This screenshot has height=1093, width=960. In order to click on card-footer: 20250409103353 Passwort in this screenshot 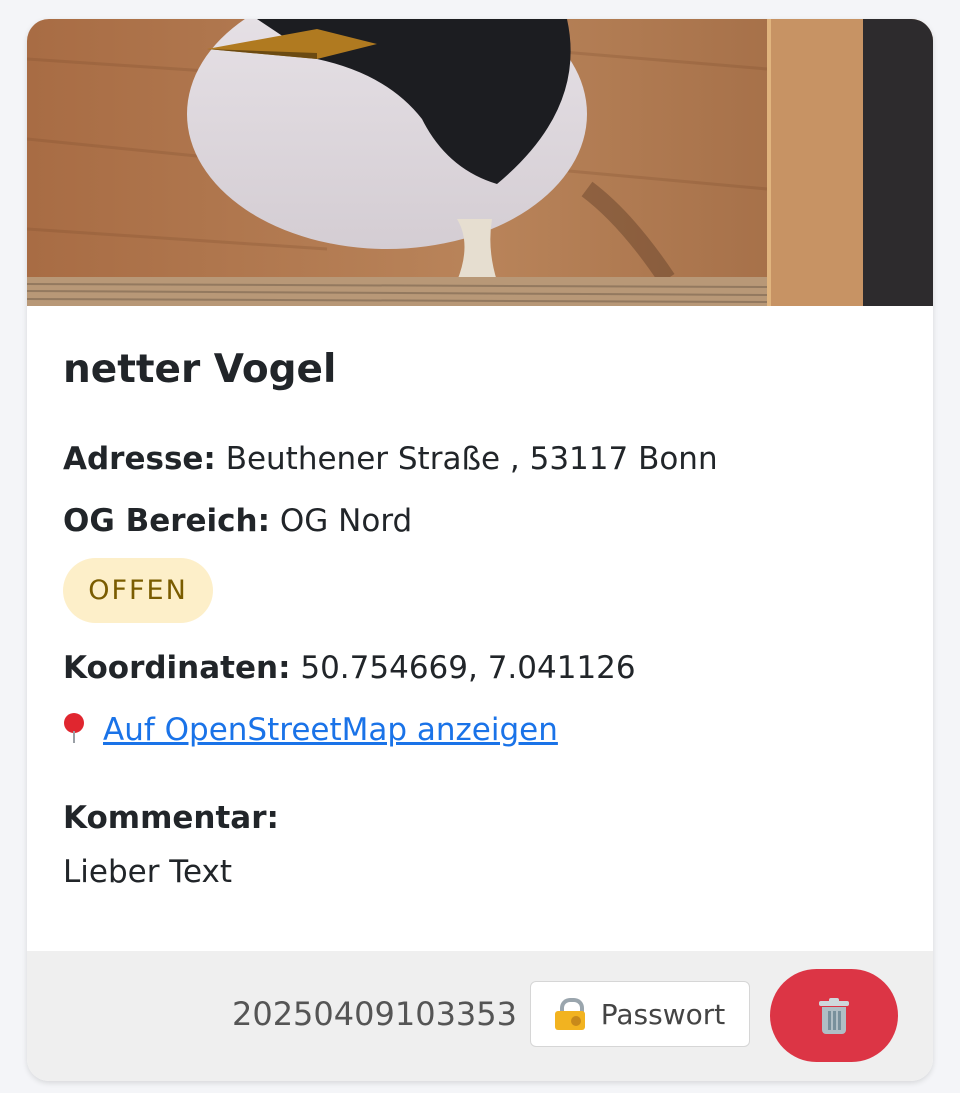, I will do `click(480, 1016)`.